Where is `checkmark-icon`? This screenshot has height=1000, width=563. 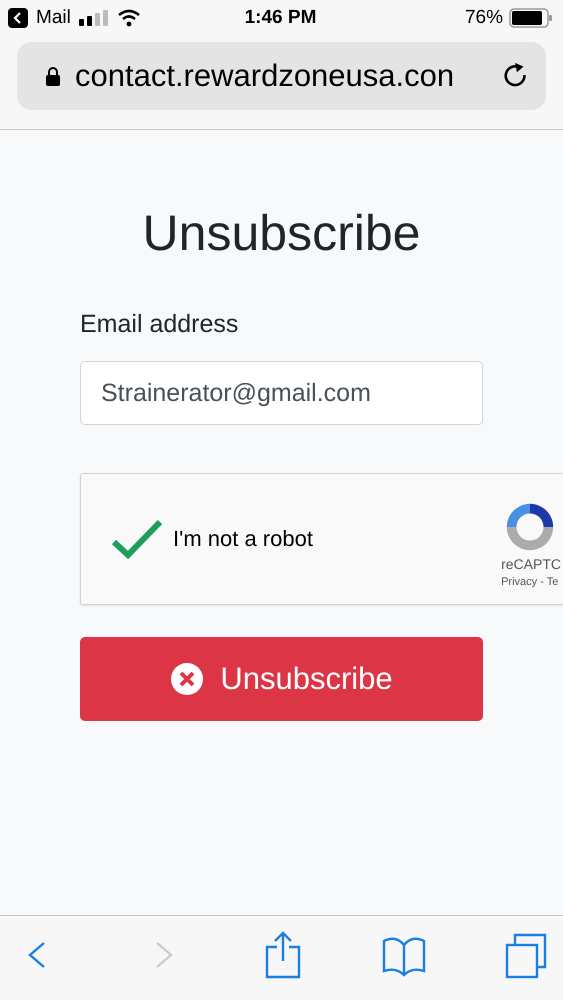 checkmark-icon is located at coordinates (137, 539).